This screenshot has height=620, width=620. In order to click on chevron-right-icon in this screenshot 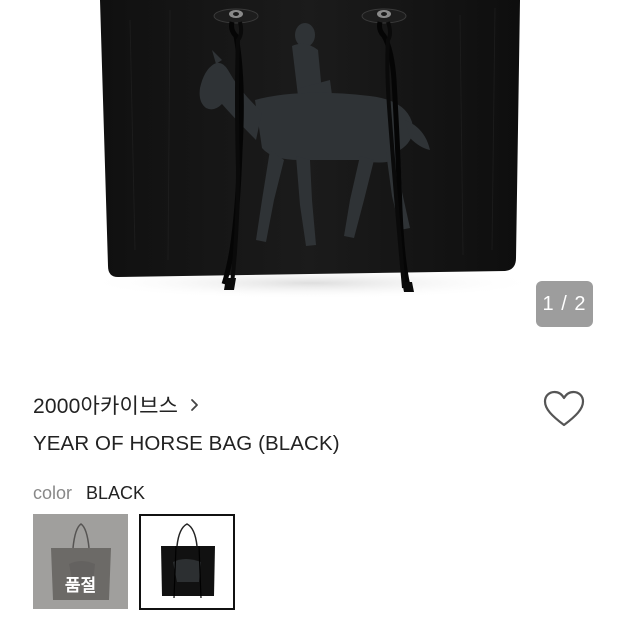, I will do `click(195, 405)`.